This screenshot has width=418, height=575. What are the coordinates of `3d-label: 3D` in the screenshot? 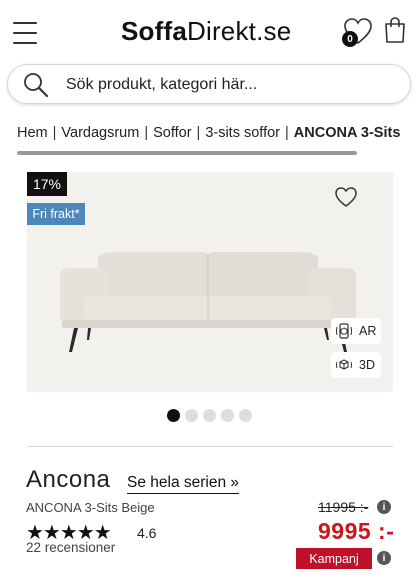 It's located at (367, 365).